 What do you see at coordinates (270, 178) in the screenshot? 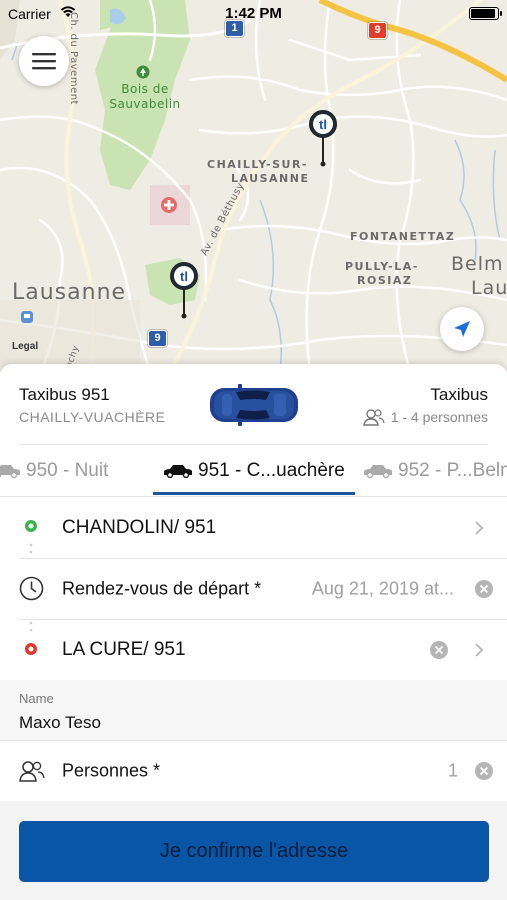
I see `map-label-line: LAUSANNE` at bounding box center [270, 178].